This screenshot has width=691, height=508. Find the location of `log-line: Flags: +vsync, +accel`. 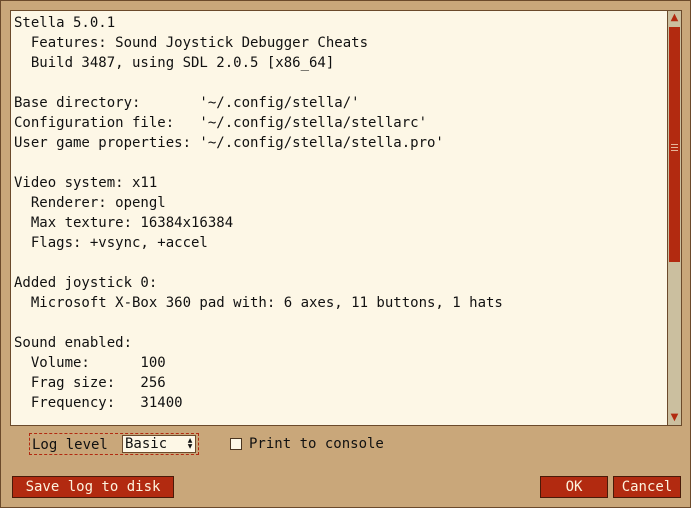

log-line: Flags: +vsync, +accel is located at coordinates (111, 243).